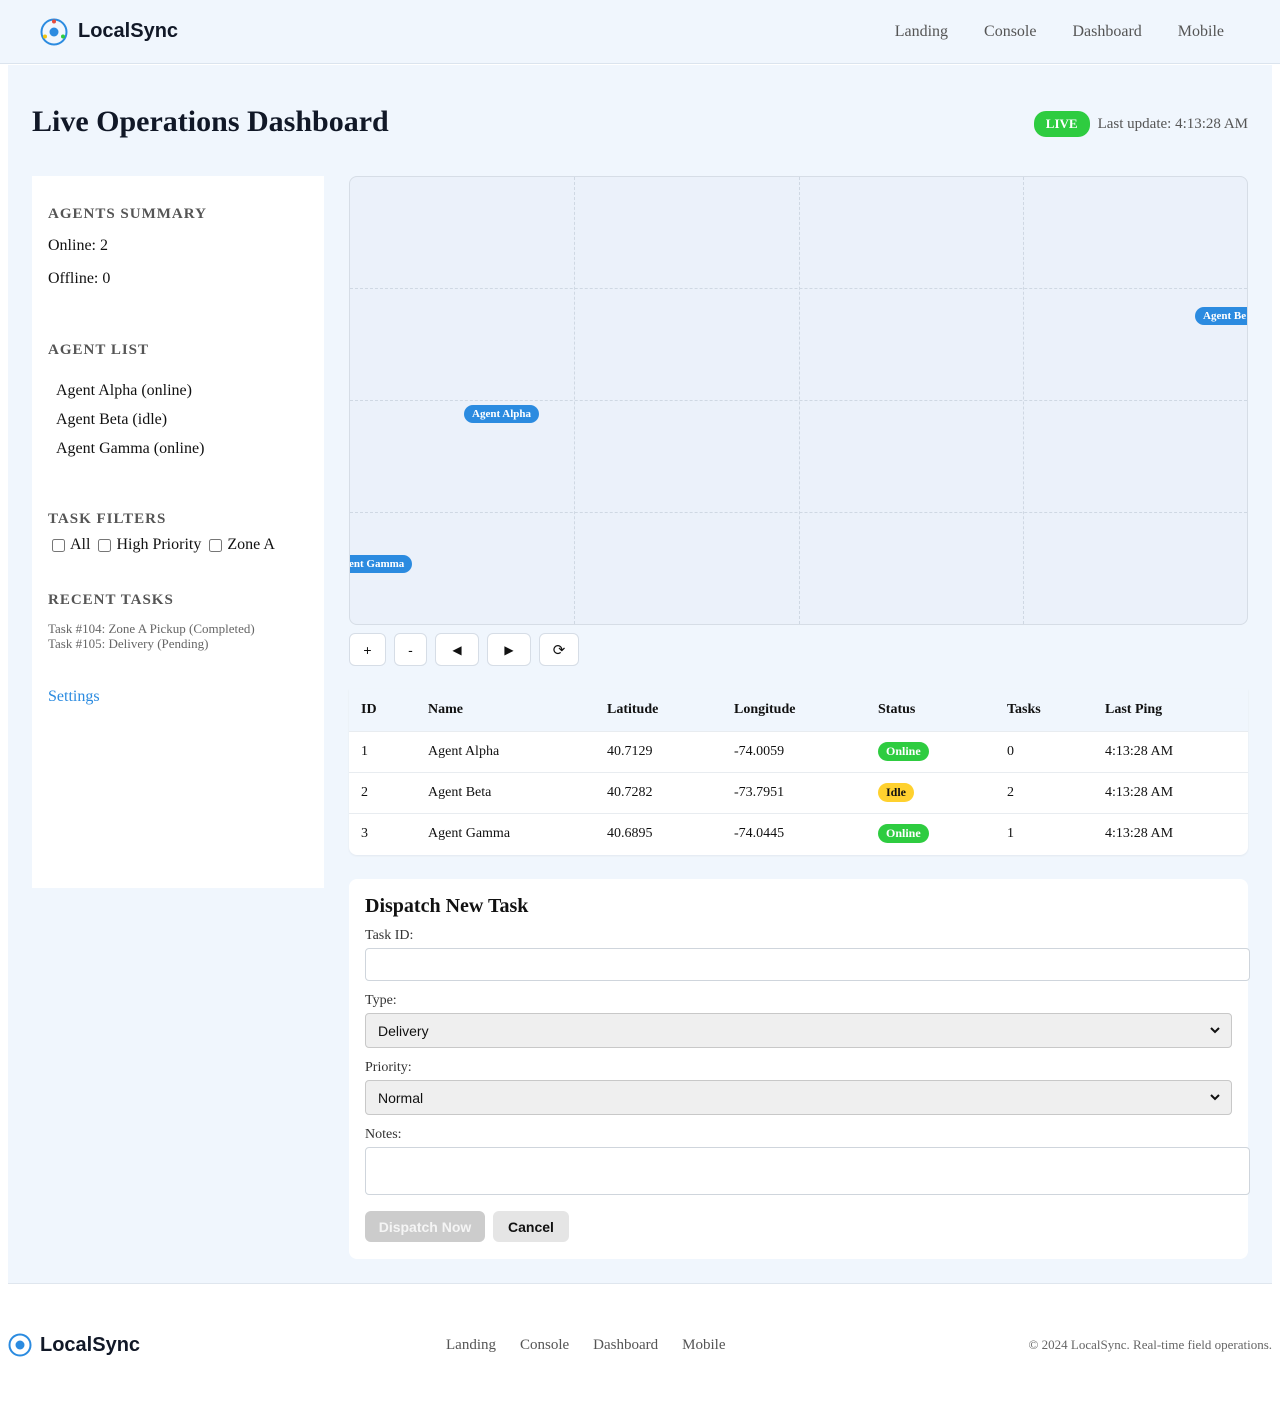  I want to click on footer-nav-dashboard: Dashboard, so click(625, 1345).